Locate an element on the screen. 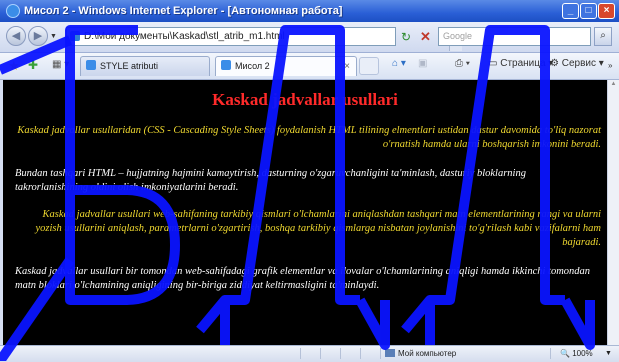 This screenshot has height=362, width=619. page-menu-label: Страница is located at coordinates (523, 63).